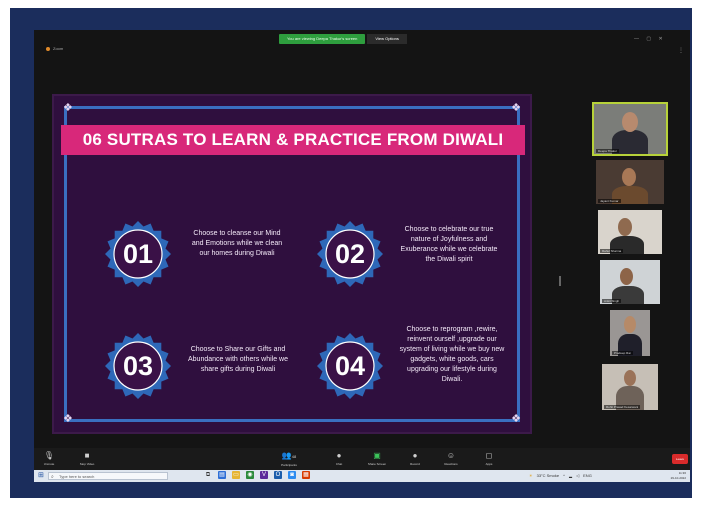 The height and width of the screenshot is (506, 702). I want to click on leave-meeting-button: Leave, so click(680, 459).